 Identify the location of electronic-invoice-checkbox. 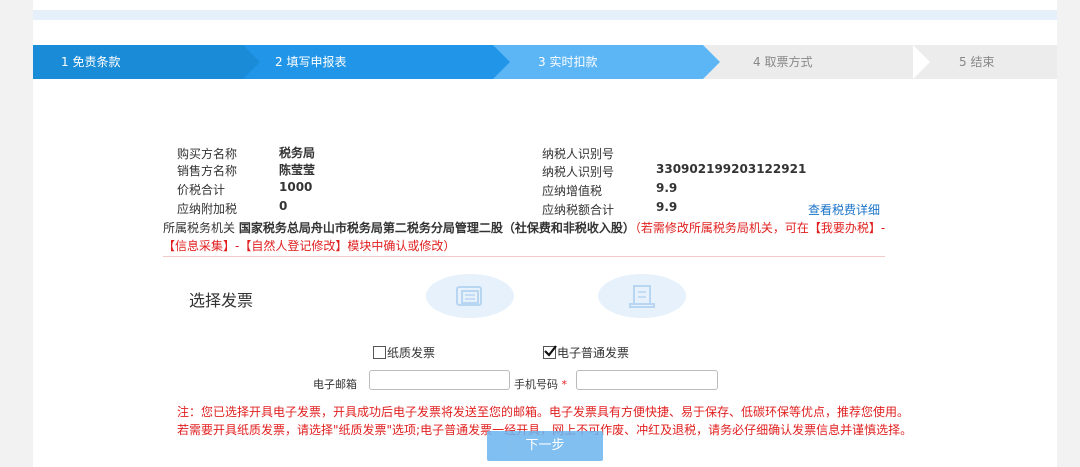
(550, 352).